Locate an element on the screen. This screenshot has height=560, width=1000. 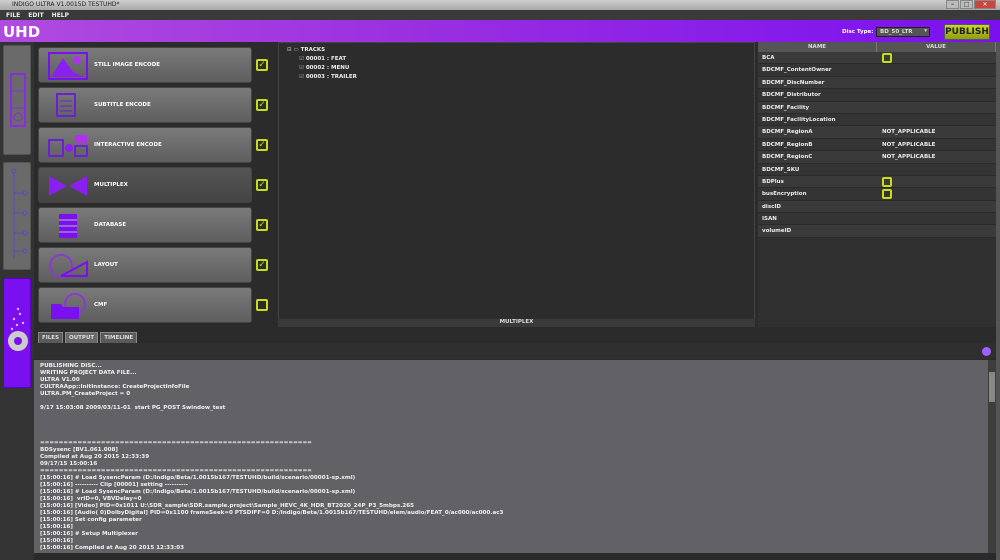
output-toolbar is located at coordinates (515, 351).